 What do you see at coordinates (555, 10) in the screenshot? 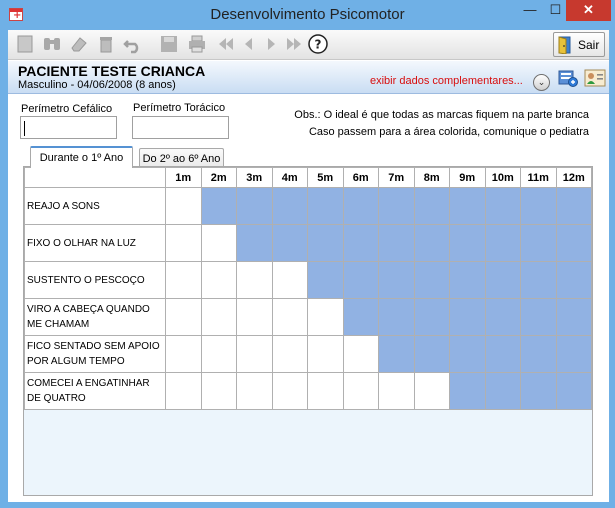
I see `maximize-button: ☐` at bounding box center [555, 10].